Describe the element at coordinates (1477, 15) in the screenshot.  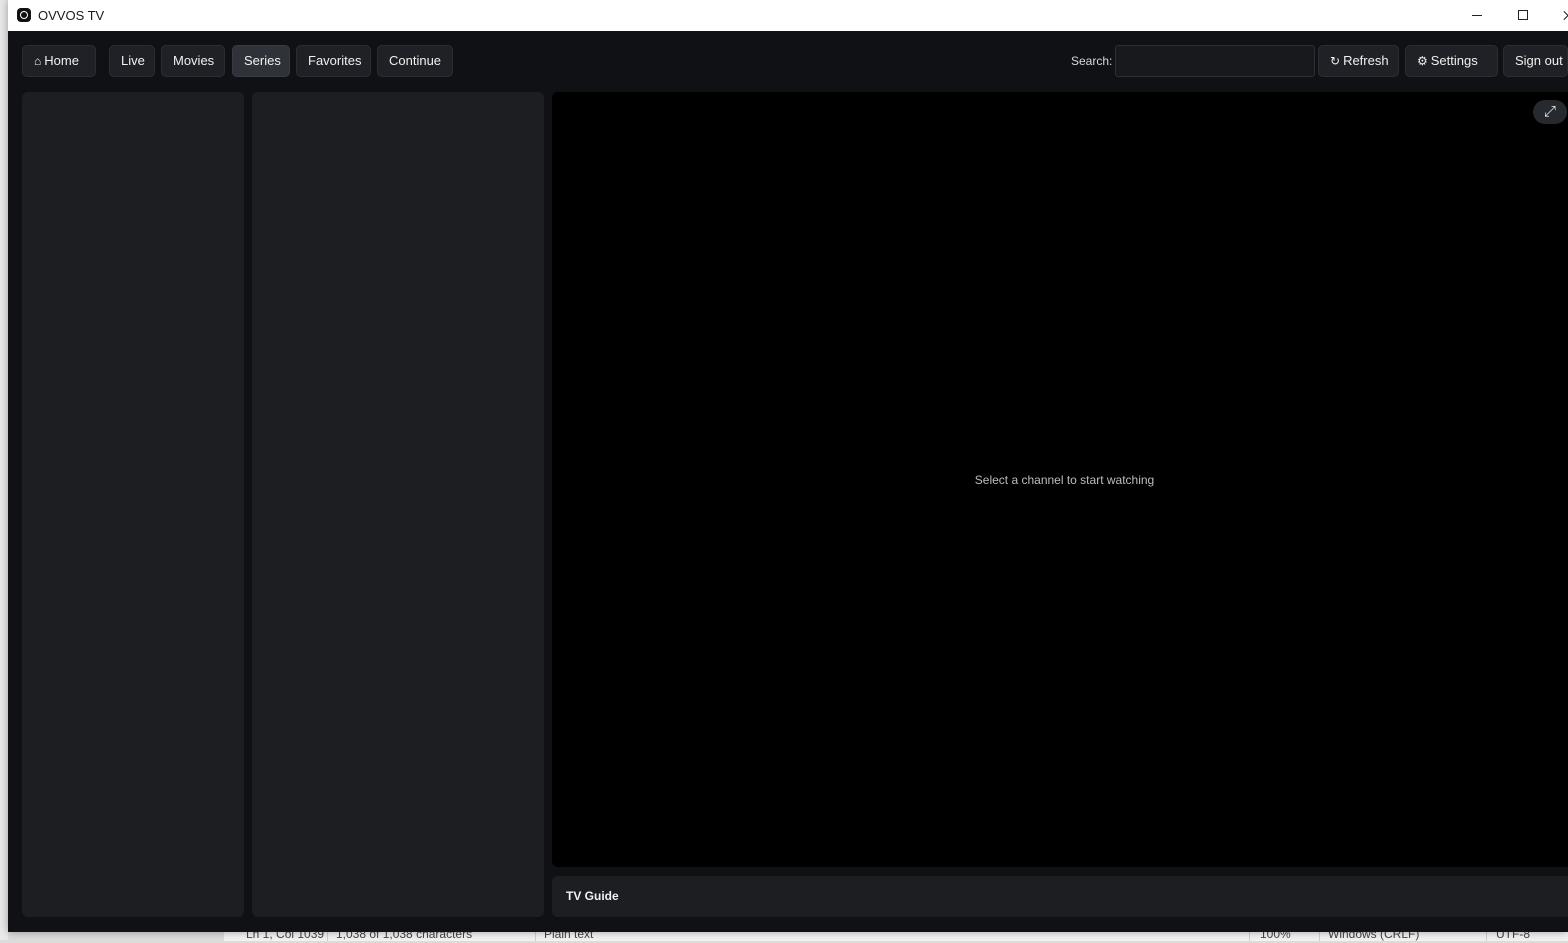
I see `minimize-button` at that location.